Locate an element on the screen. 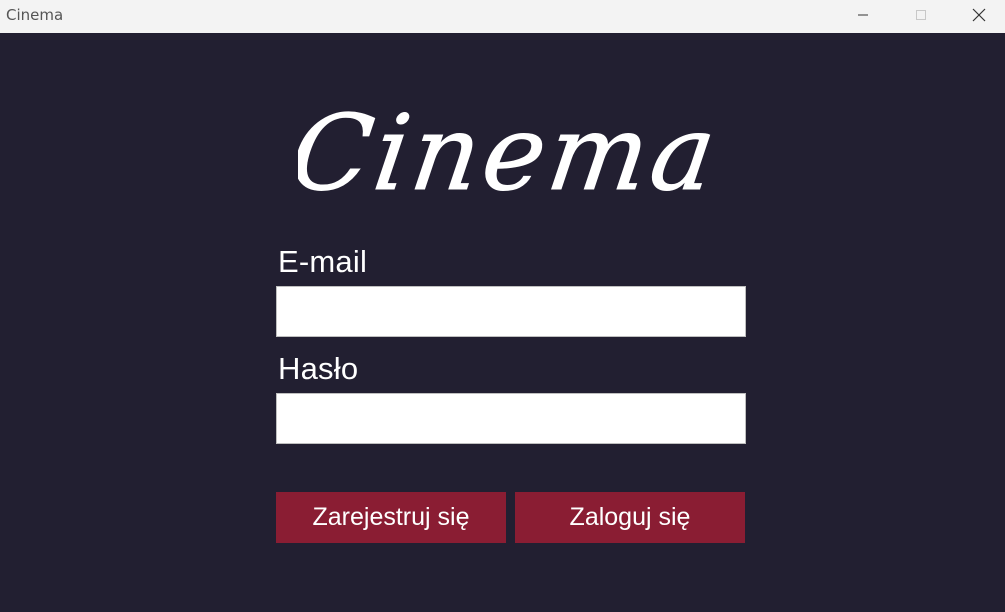 This screenshot has width=1005, height=612. window-titlebar: Cinema is located at coordinates (502, 16).